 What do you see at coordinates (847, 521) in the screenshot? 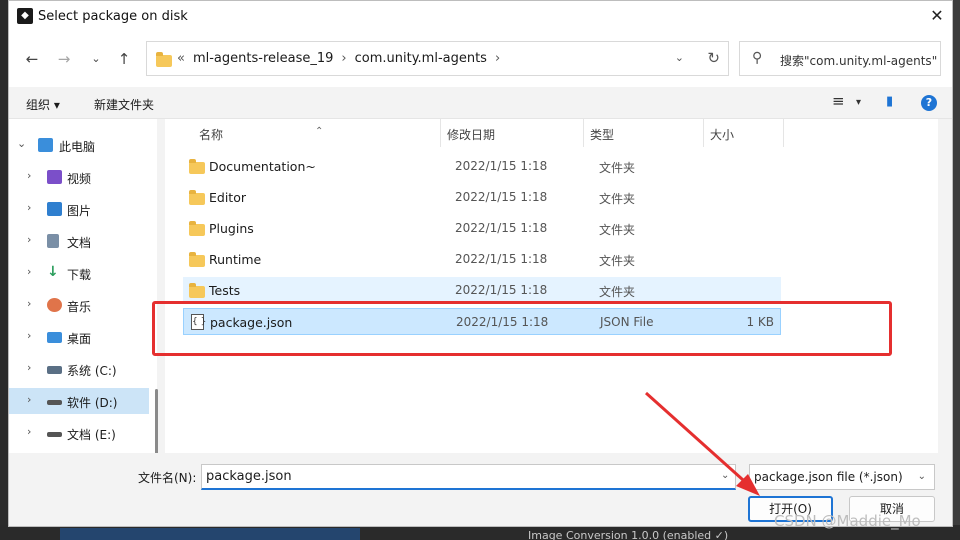
I see `watermark: CSDN @Maddie_Mo` at bounding box center [847, 521].